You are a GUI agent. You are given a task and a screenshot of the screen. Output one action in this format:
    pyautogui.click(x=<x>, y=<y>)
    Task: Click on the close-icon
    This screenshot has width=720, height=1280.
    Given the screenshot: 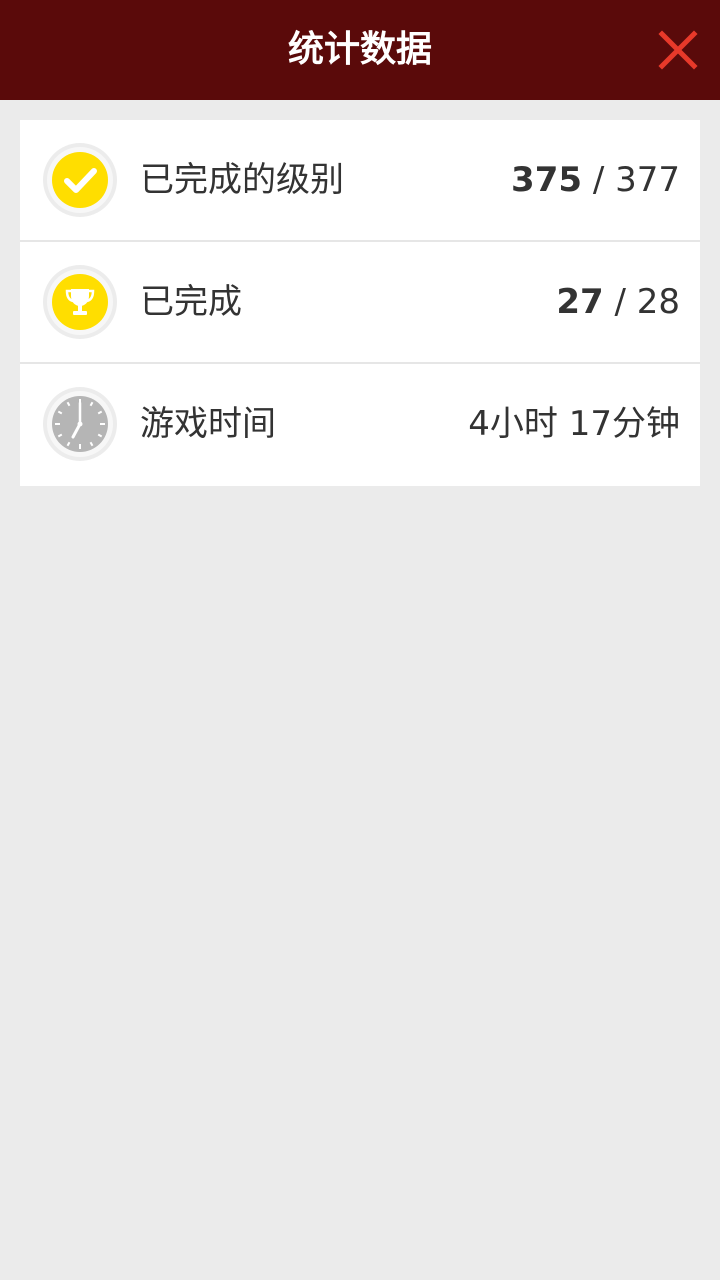 What is the action you would take?
    pyautogui.click(x=678, y=50)
    